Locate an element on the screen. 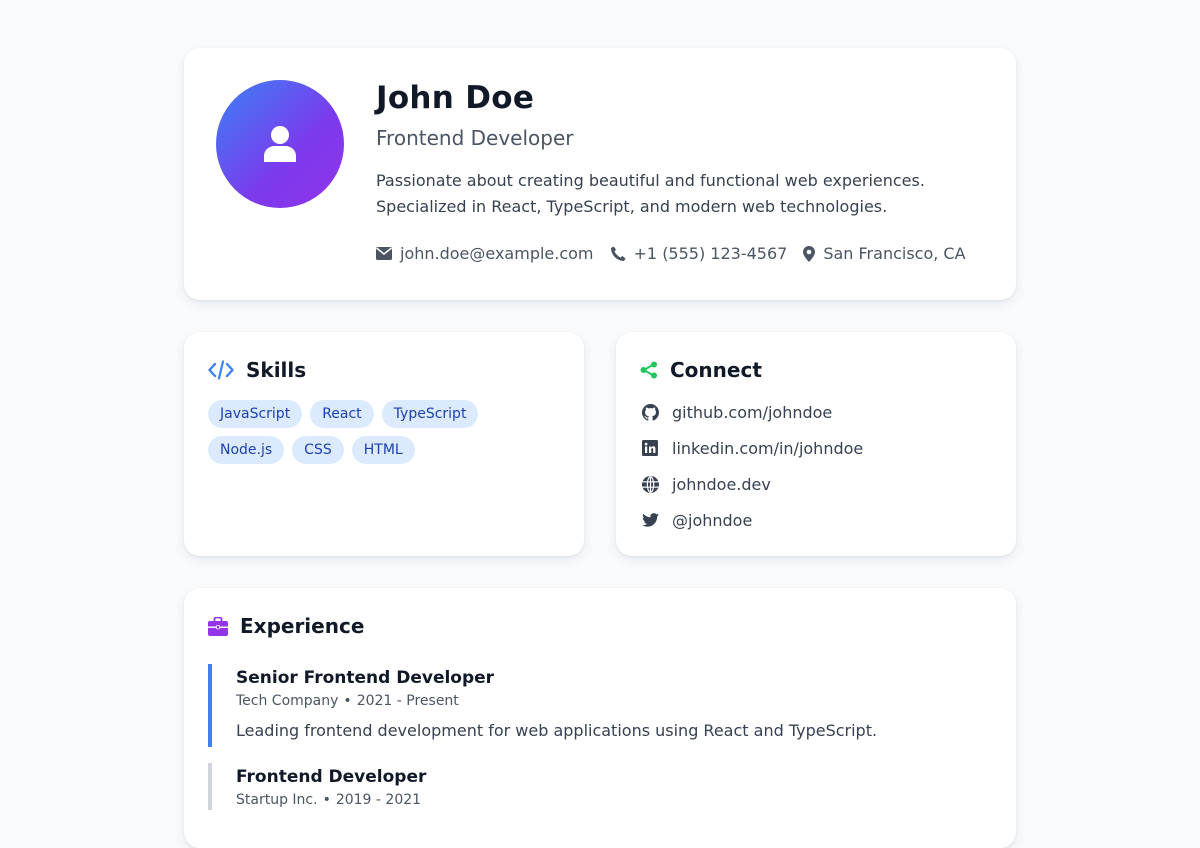 The image size is (1200, 848). job-company: Tech Company is located at coordinates (287, 701).